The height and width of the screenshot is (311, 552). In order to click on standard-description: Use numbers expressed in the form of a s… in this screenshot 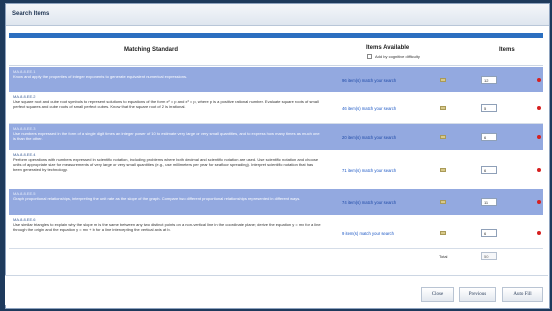, I will do `click(166, 136)`.